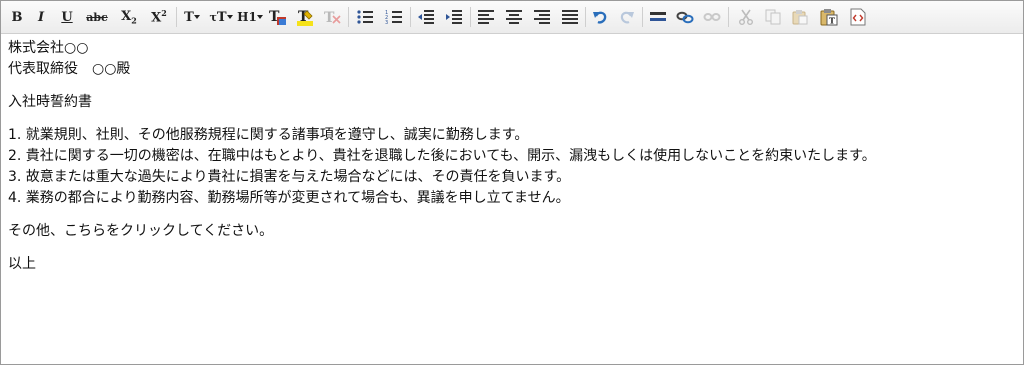 This screenshot has width=1024, height=365. I want to click on recipient-line: 代表取締役 ○○殿, so click(69, 69).